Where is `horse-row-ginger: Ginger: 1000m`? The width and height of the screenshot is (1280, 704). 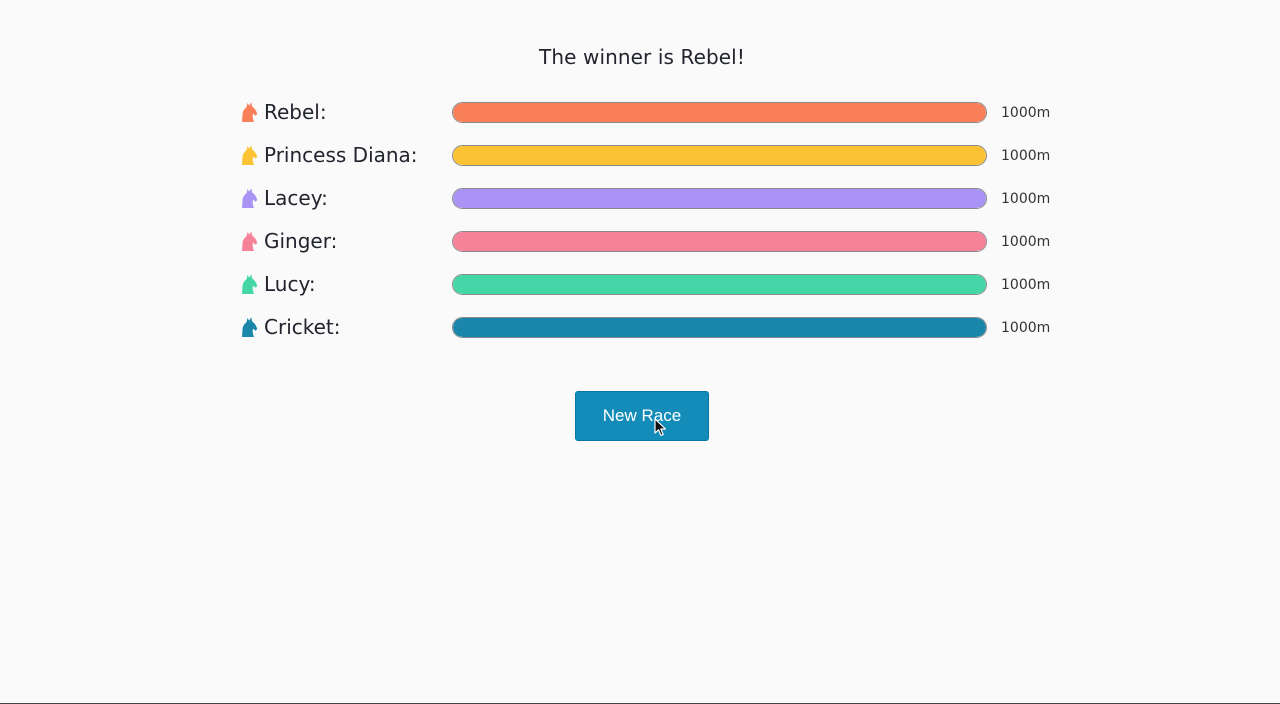 horse-row-ginger: Ginger: 1000m is located at coordinates (648, 242).